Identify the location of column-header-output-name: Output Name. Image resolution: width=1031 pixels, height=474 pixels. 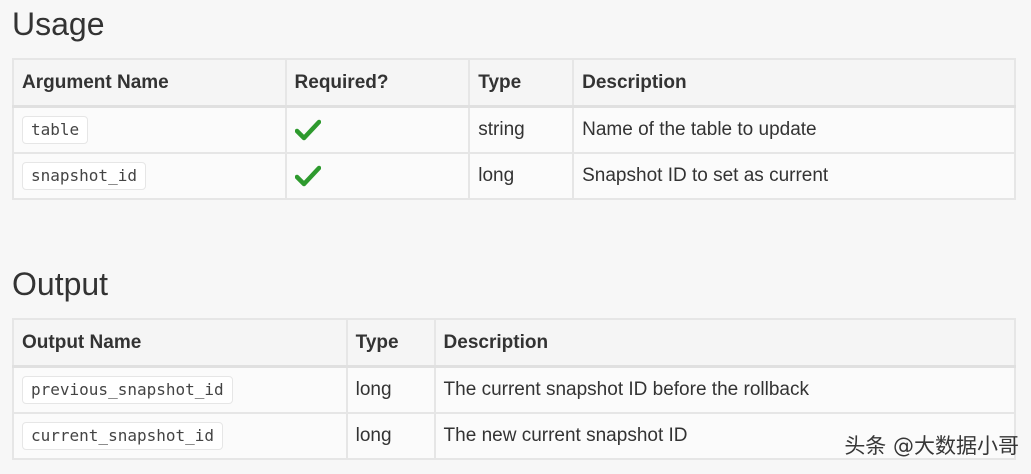
(180, 343).